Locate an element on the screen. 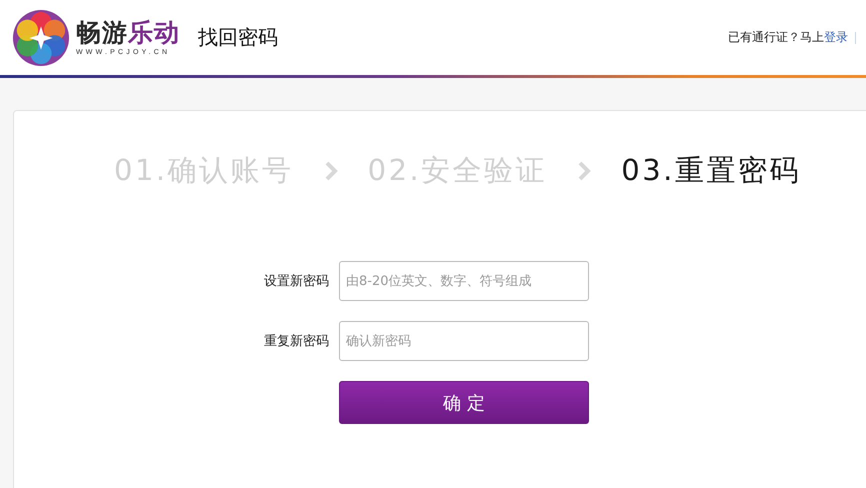  flower-logo-icon is located at coordinates (41, 37).